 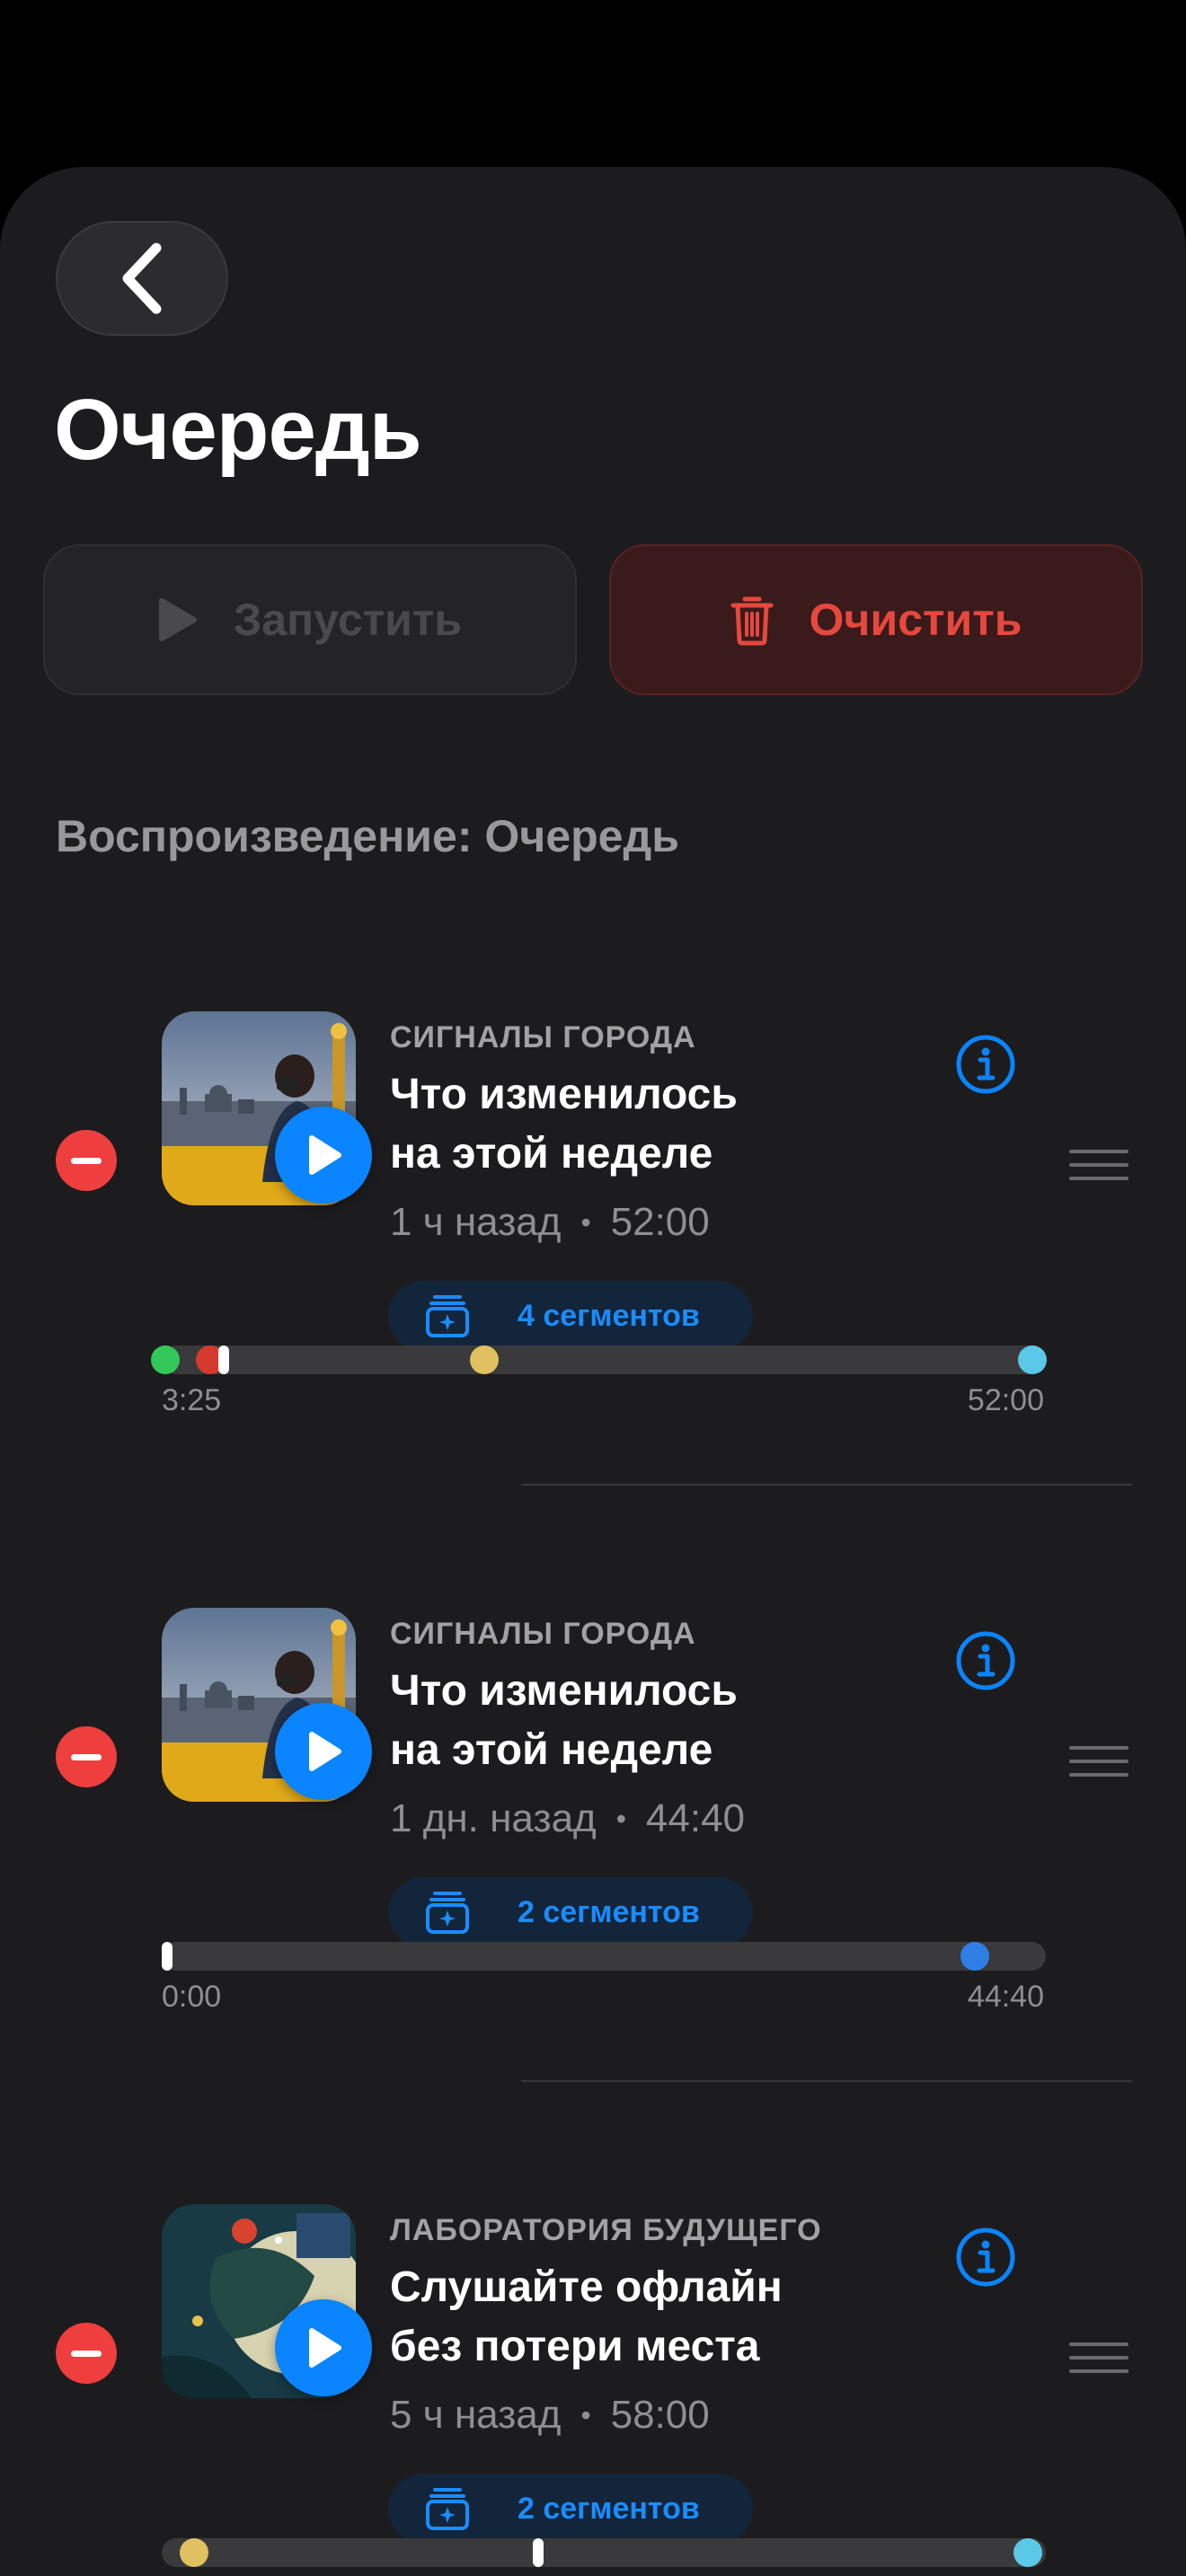 I want to click on episode-title-line: Слушайте офлайн, so click(x=586, y=2287).